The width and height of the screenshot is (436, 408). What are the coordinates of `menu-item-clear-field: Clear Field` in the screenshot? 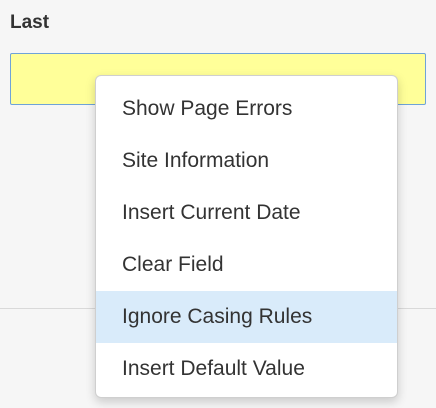 It's located at (246, 265).